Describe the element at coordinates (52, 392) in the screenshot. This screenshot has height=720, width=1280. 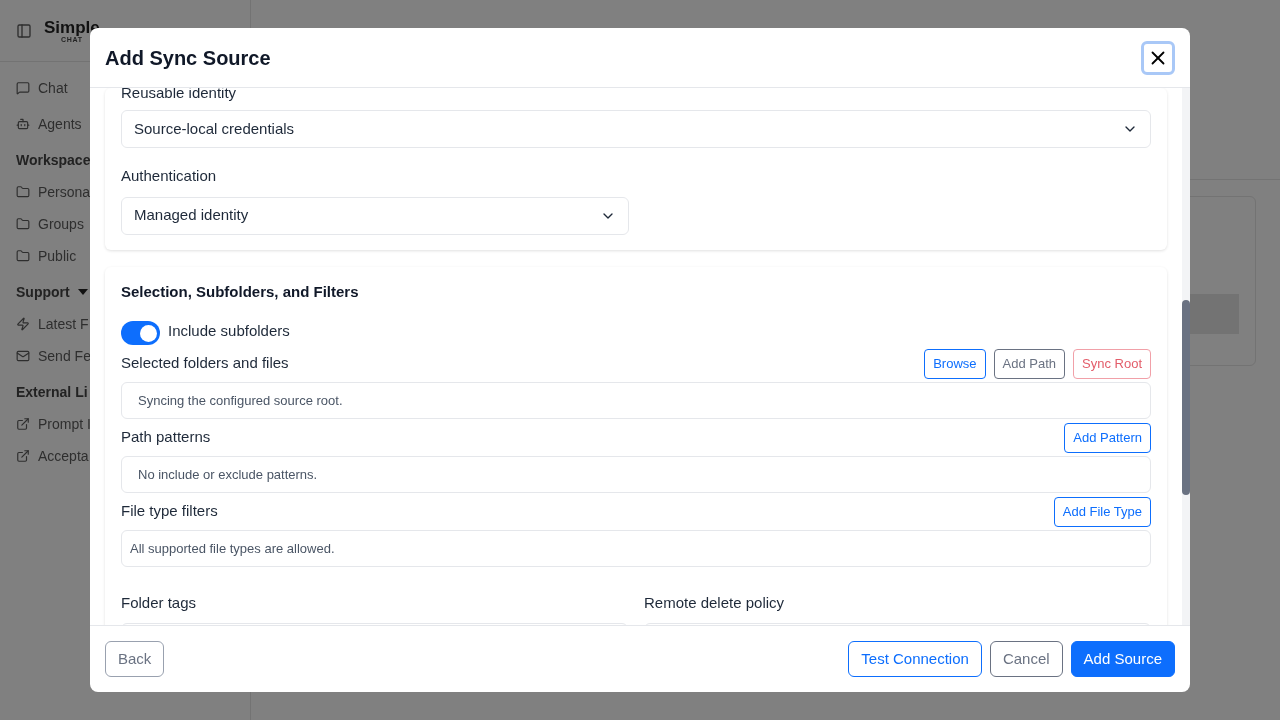
I see `section-heading: External Li` at that location.